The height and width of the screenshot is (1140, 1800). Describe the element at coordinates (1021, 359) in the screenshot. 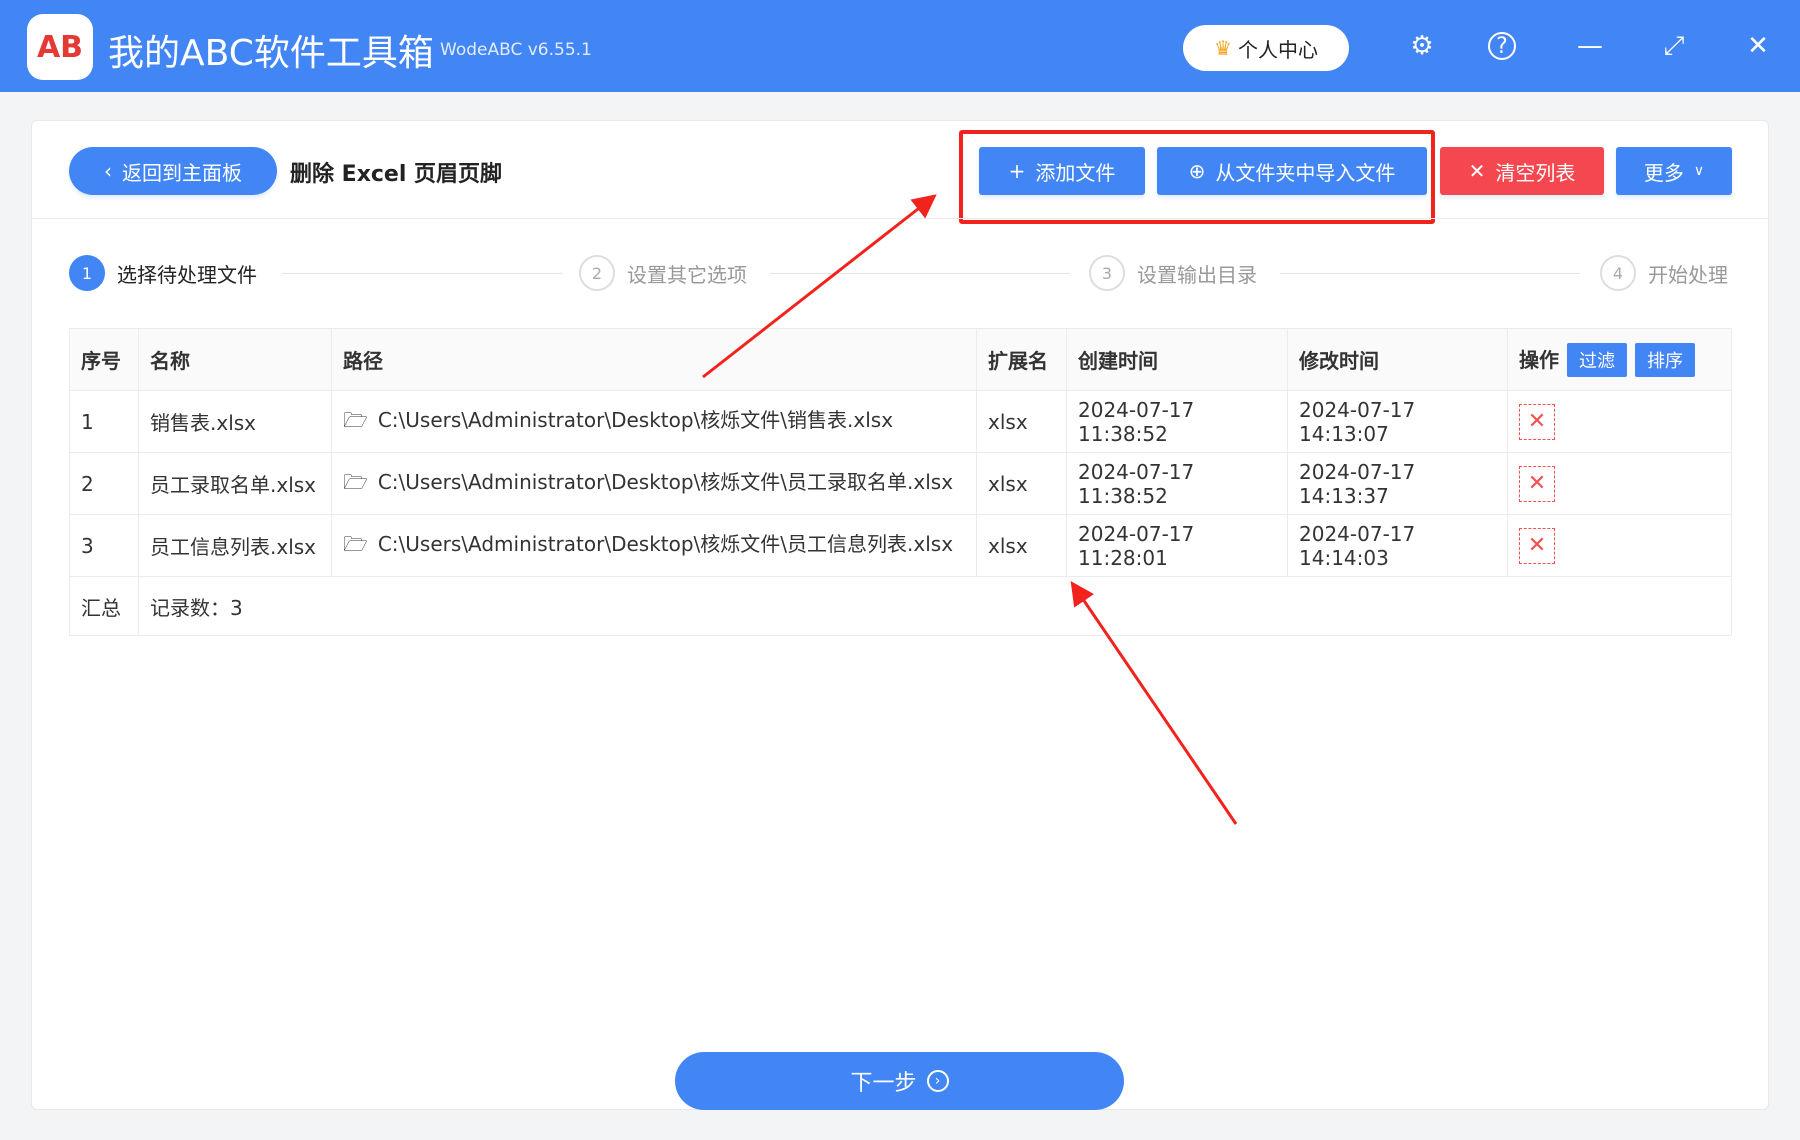

I see `col-ext: 扩展名` at that location.